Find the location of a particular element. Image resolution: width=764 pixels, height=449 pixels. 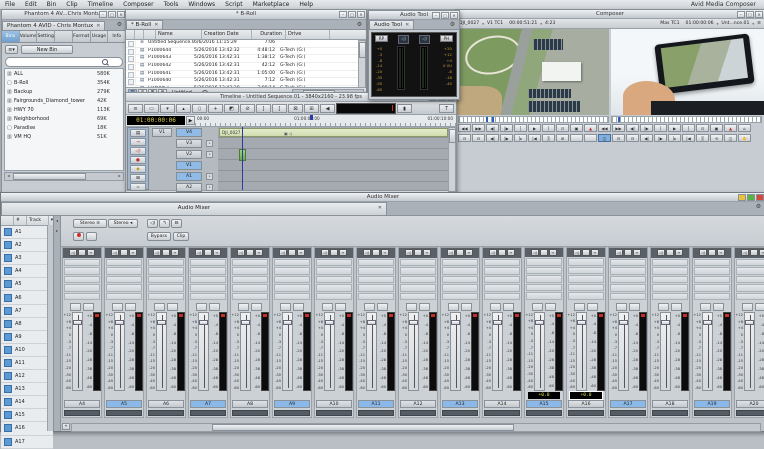

grid-icon: ⊞ is located at coordinates (562, 138).